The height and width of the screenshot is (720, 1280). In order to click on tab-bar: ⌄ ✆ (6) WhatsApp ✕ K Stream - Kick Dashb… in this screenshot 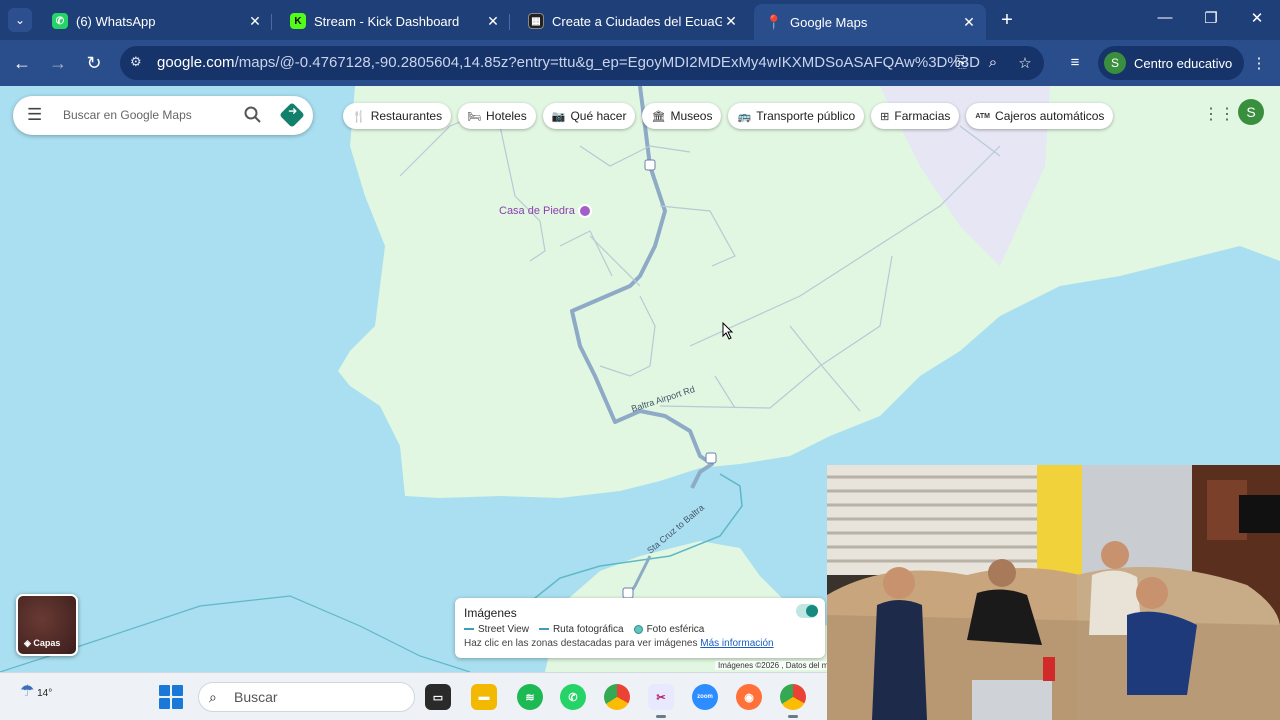, I will do `click(640, 20)`.